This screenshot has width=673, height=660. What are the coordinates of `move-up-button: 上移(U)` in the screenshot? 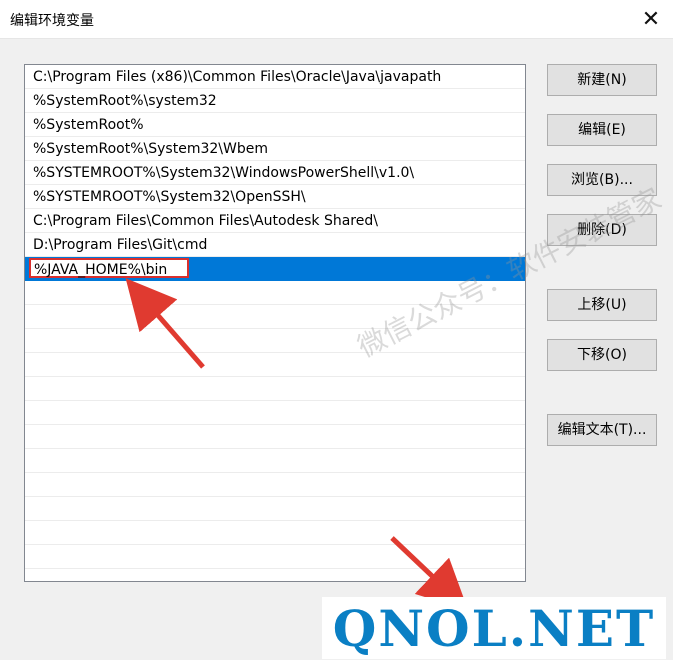 It's located at (602, 305).